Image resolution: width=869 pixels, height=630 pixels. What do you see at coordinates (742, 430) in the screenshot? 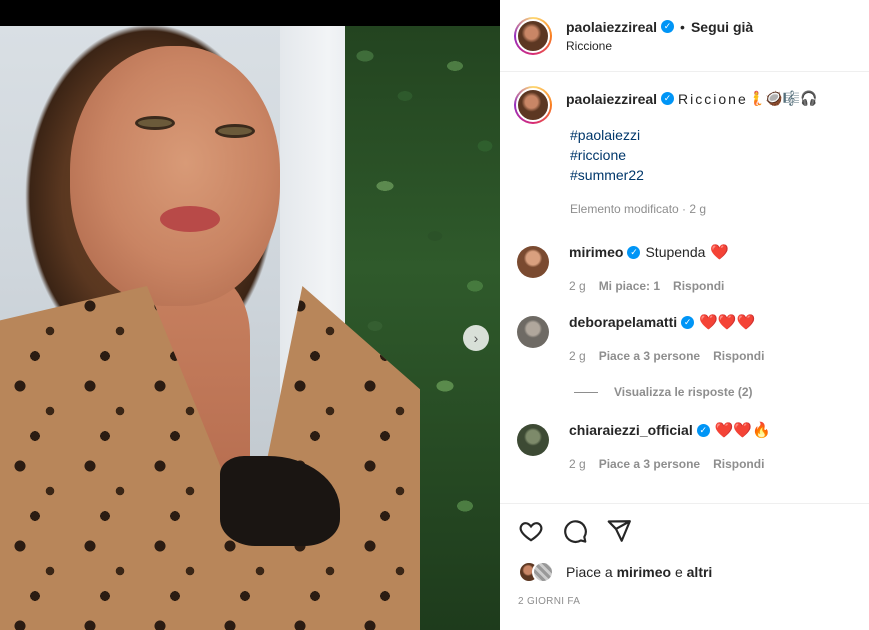
I see `comment-emojis: ❤️❤️🔥` at bounding box center [742, 430].